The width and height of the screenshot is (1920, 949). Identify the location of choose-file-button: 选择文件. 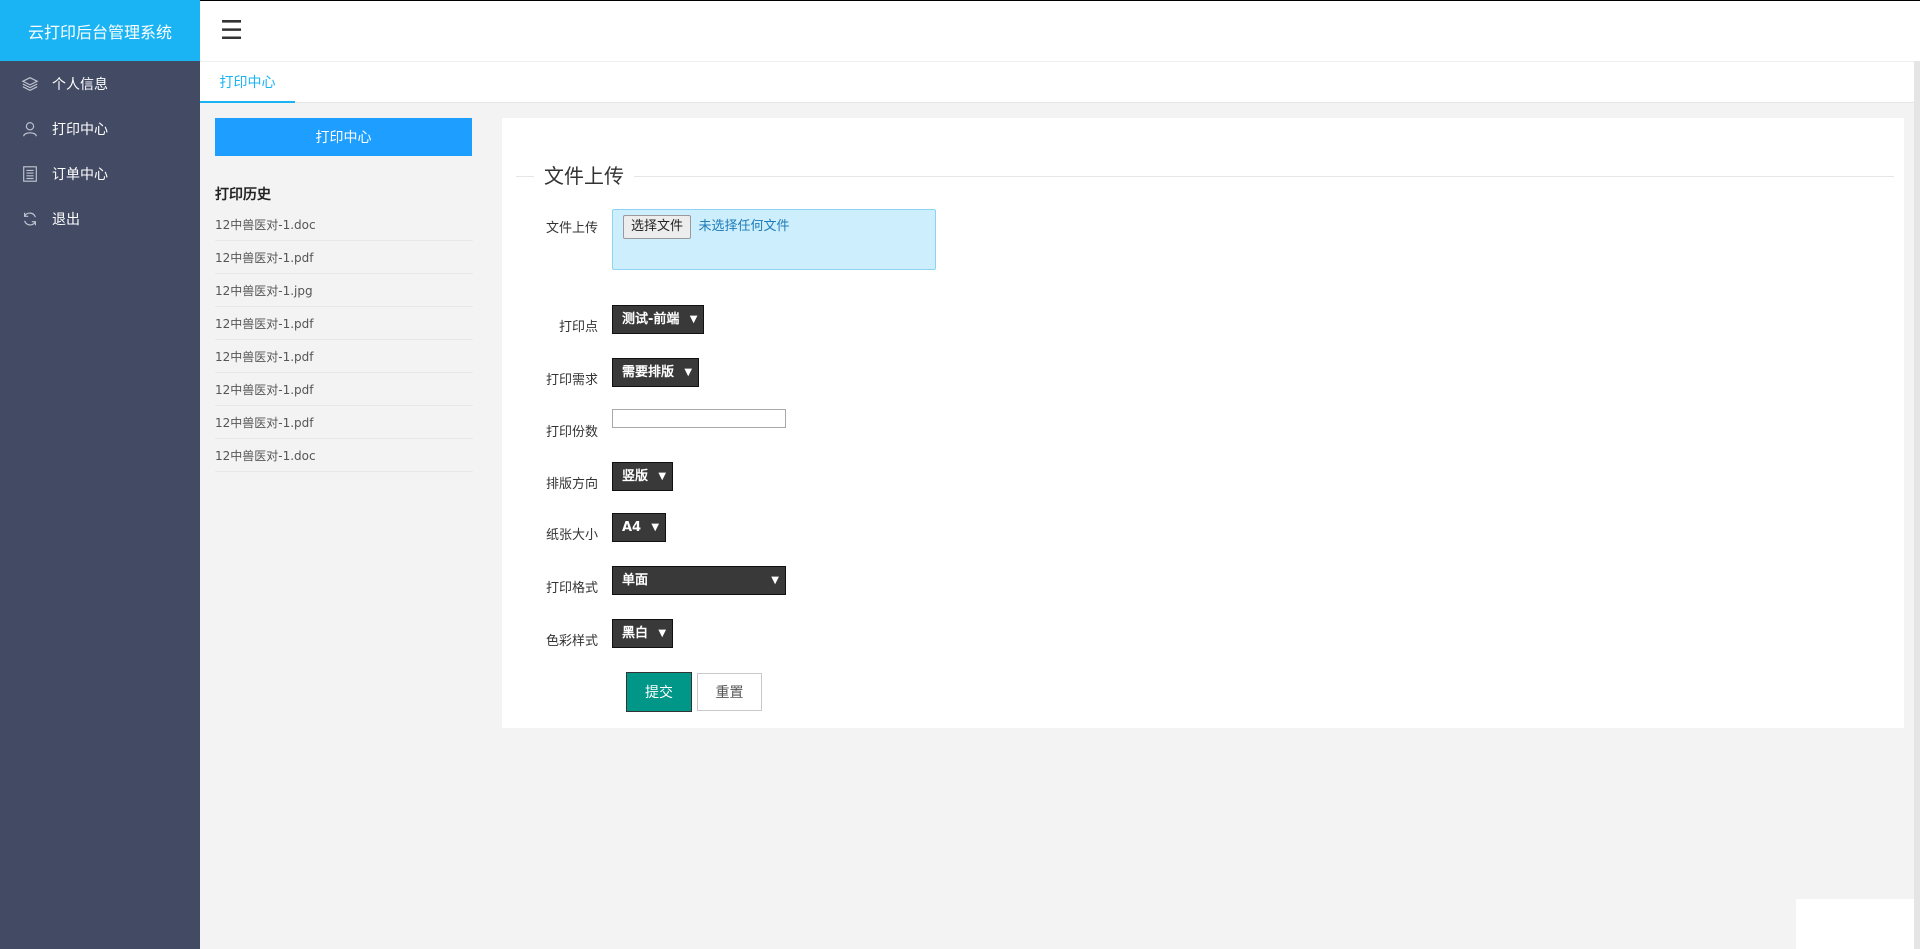
(657, 227).